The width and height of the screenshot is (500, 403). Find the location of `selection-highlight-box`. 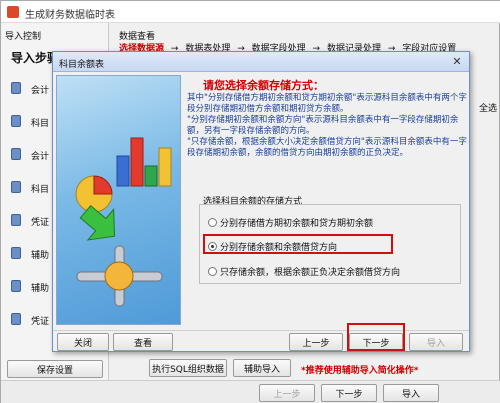

selection-highlight-box is located at coordinates (298, 244).